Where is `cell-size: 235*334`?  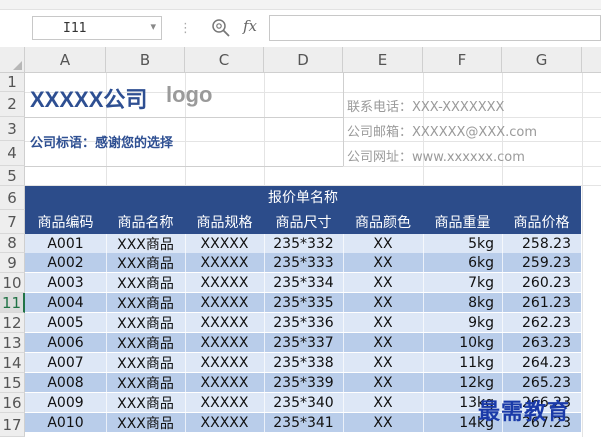 cell-size: 235*334 is located at coordinates (303, 282).